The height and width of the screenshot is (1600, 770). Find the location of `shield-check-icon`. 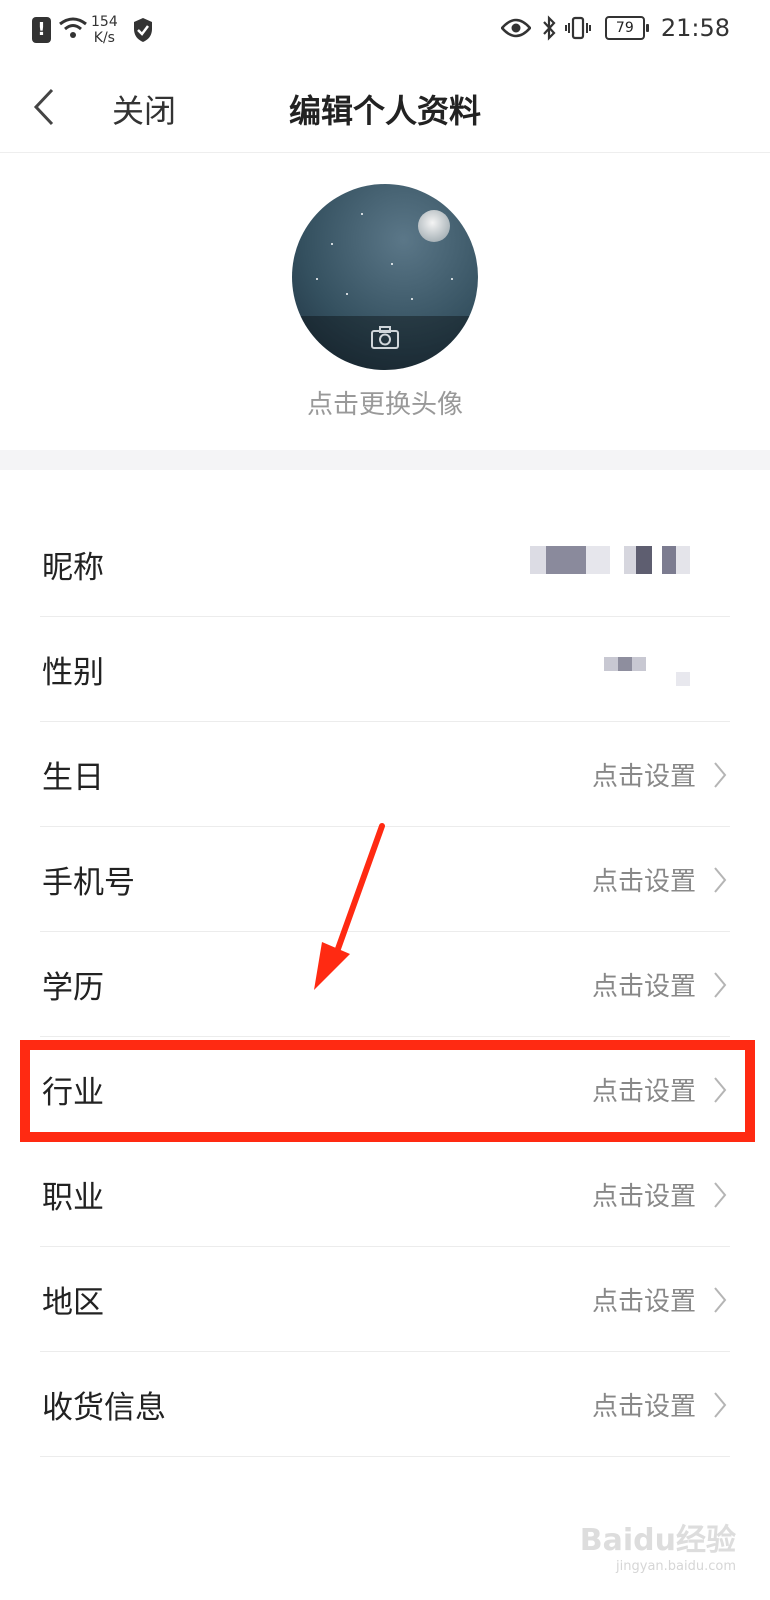

shield-check-icon is located at coordinates (142, 30).